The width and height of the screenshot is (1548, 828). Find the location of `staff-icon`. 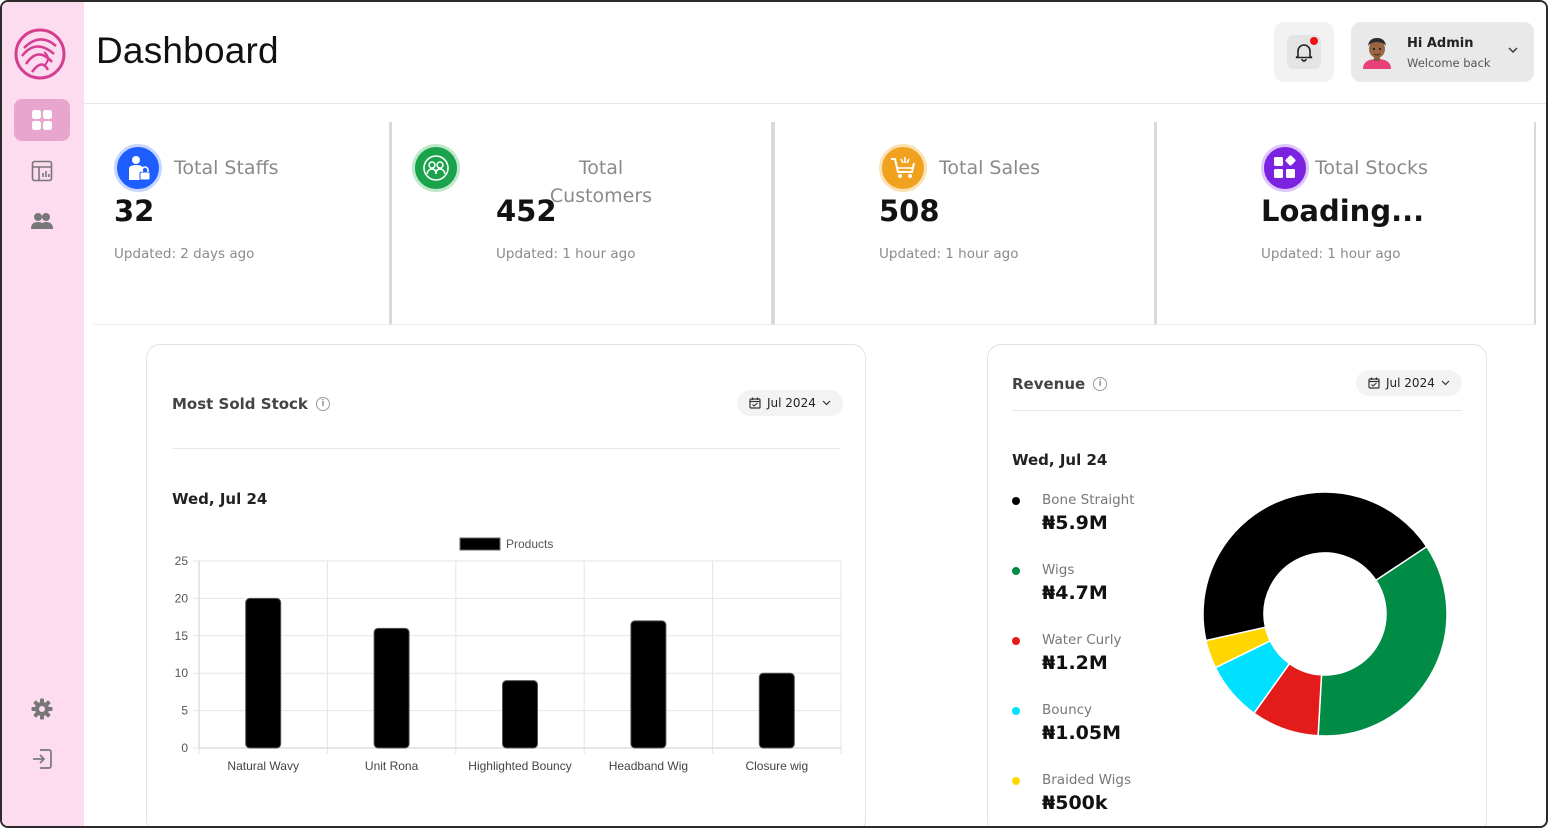

staff-icon is located at coordinates (138, 168).